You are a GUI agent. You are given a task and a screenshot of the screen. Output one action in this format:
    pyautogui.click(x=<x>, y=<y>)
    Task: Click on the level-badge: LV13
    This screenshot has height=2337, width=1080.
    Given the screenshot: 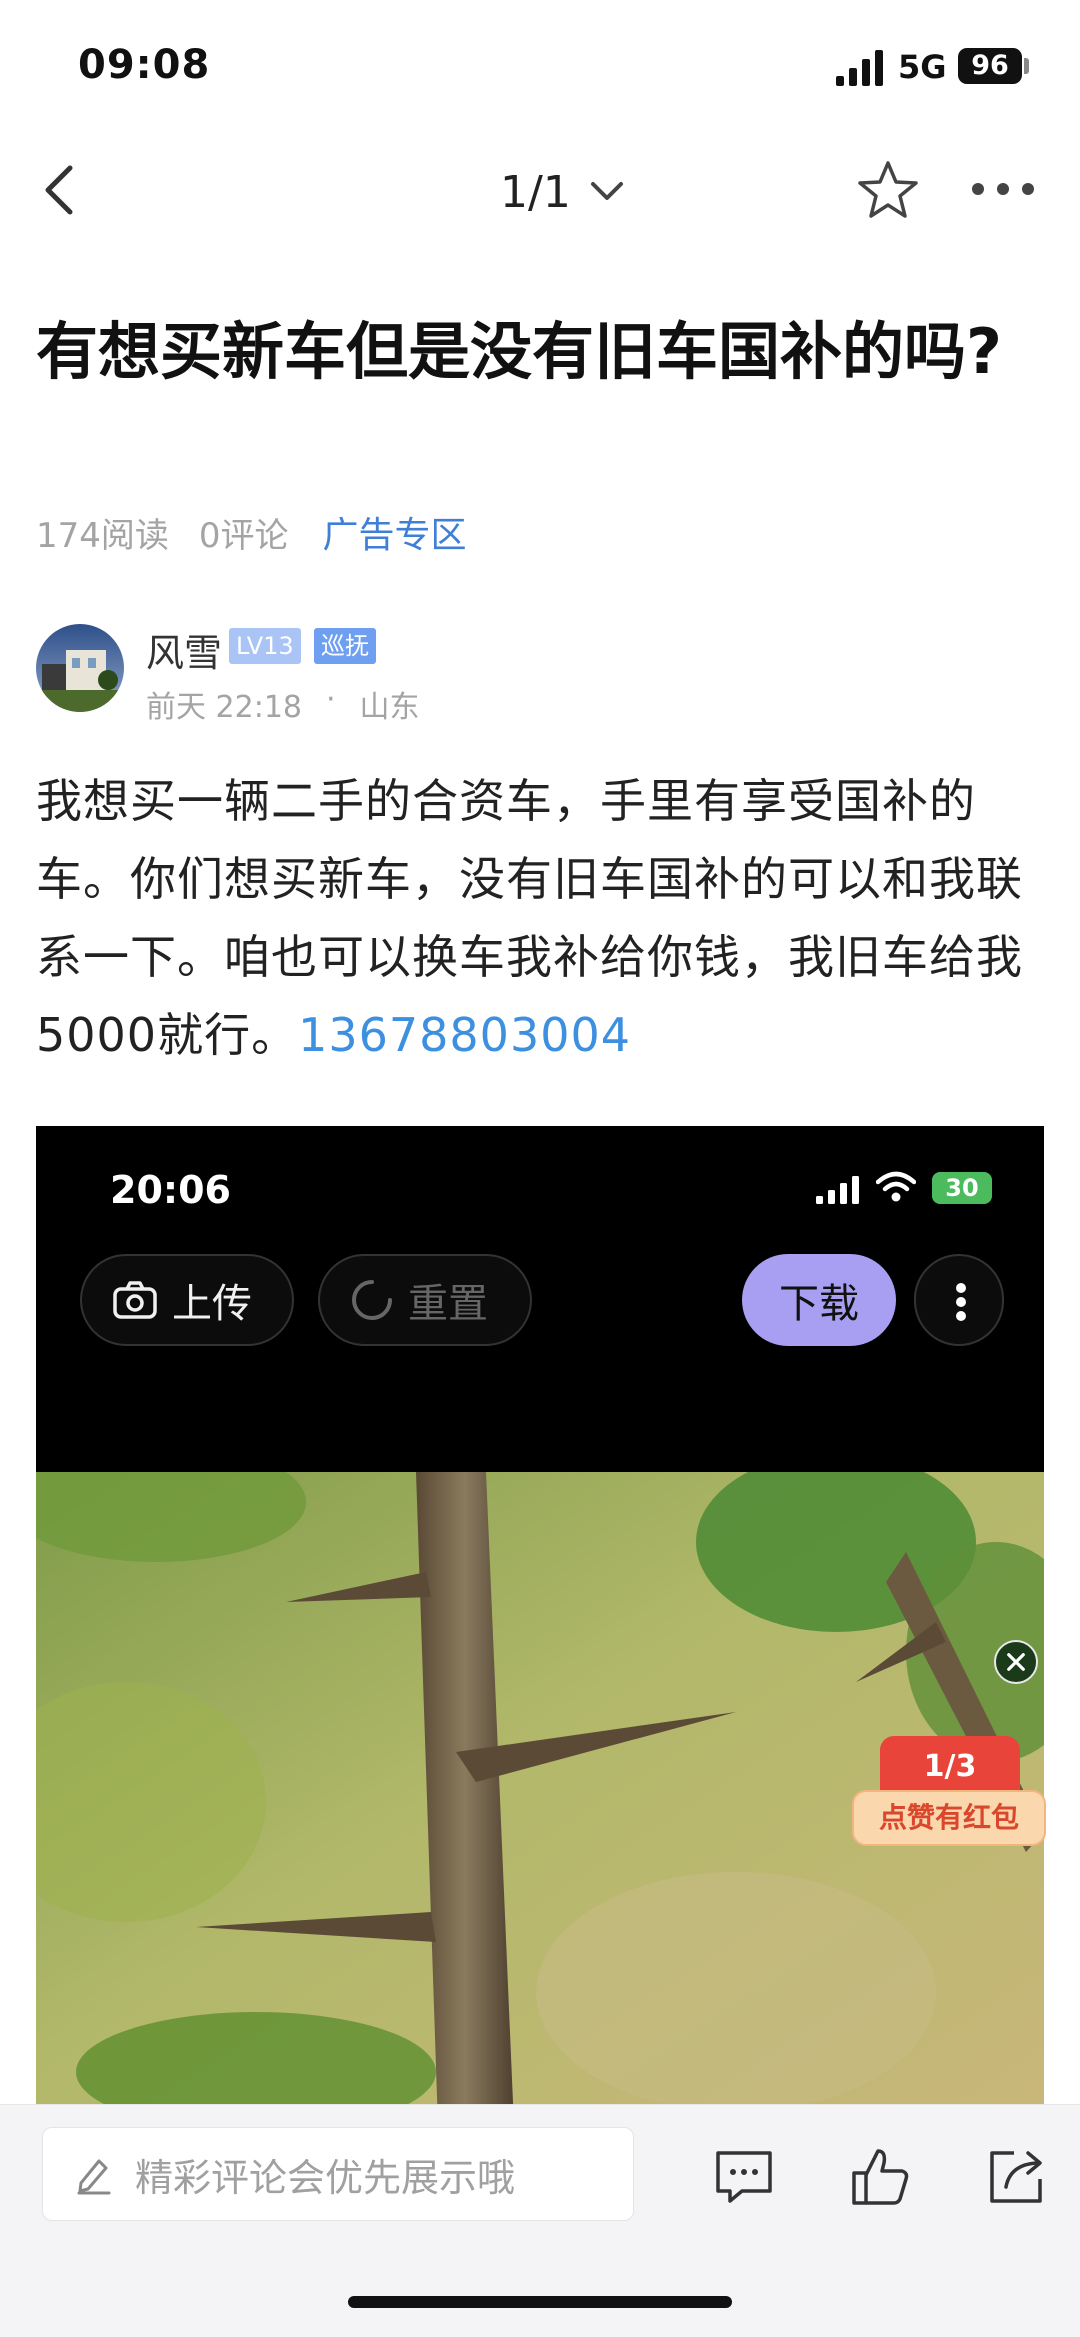 What is the action you would take?
    pyautogui.click(x=265, y=646)
    